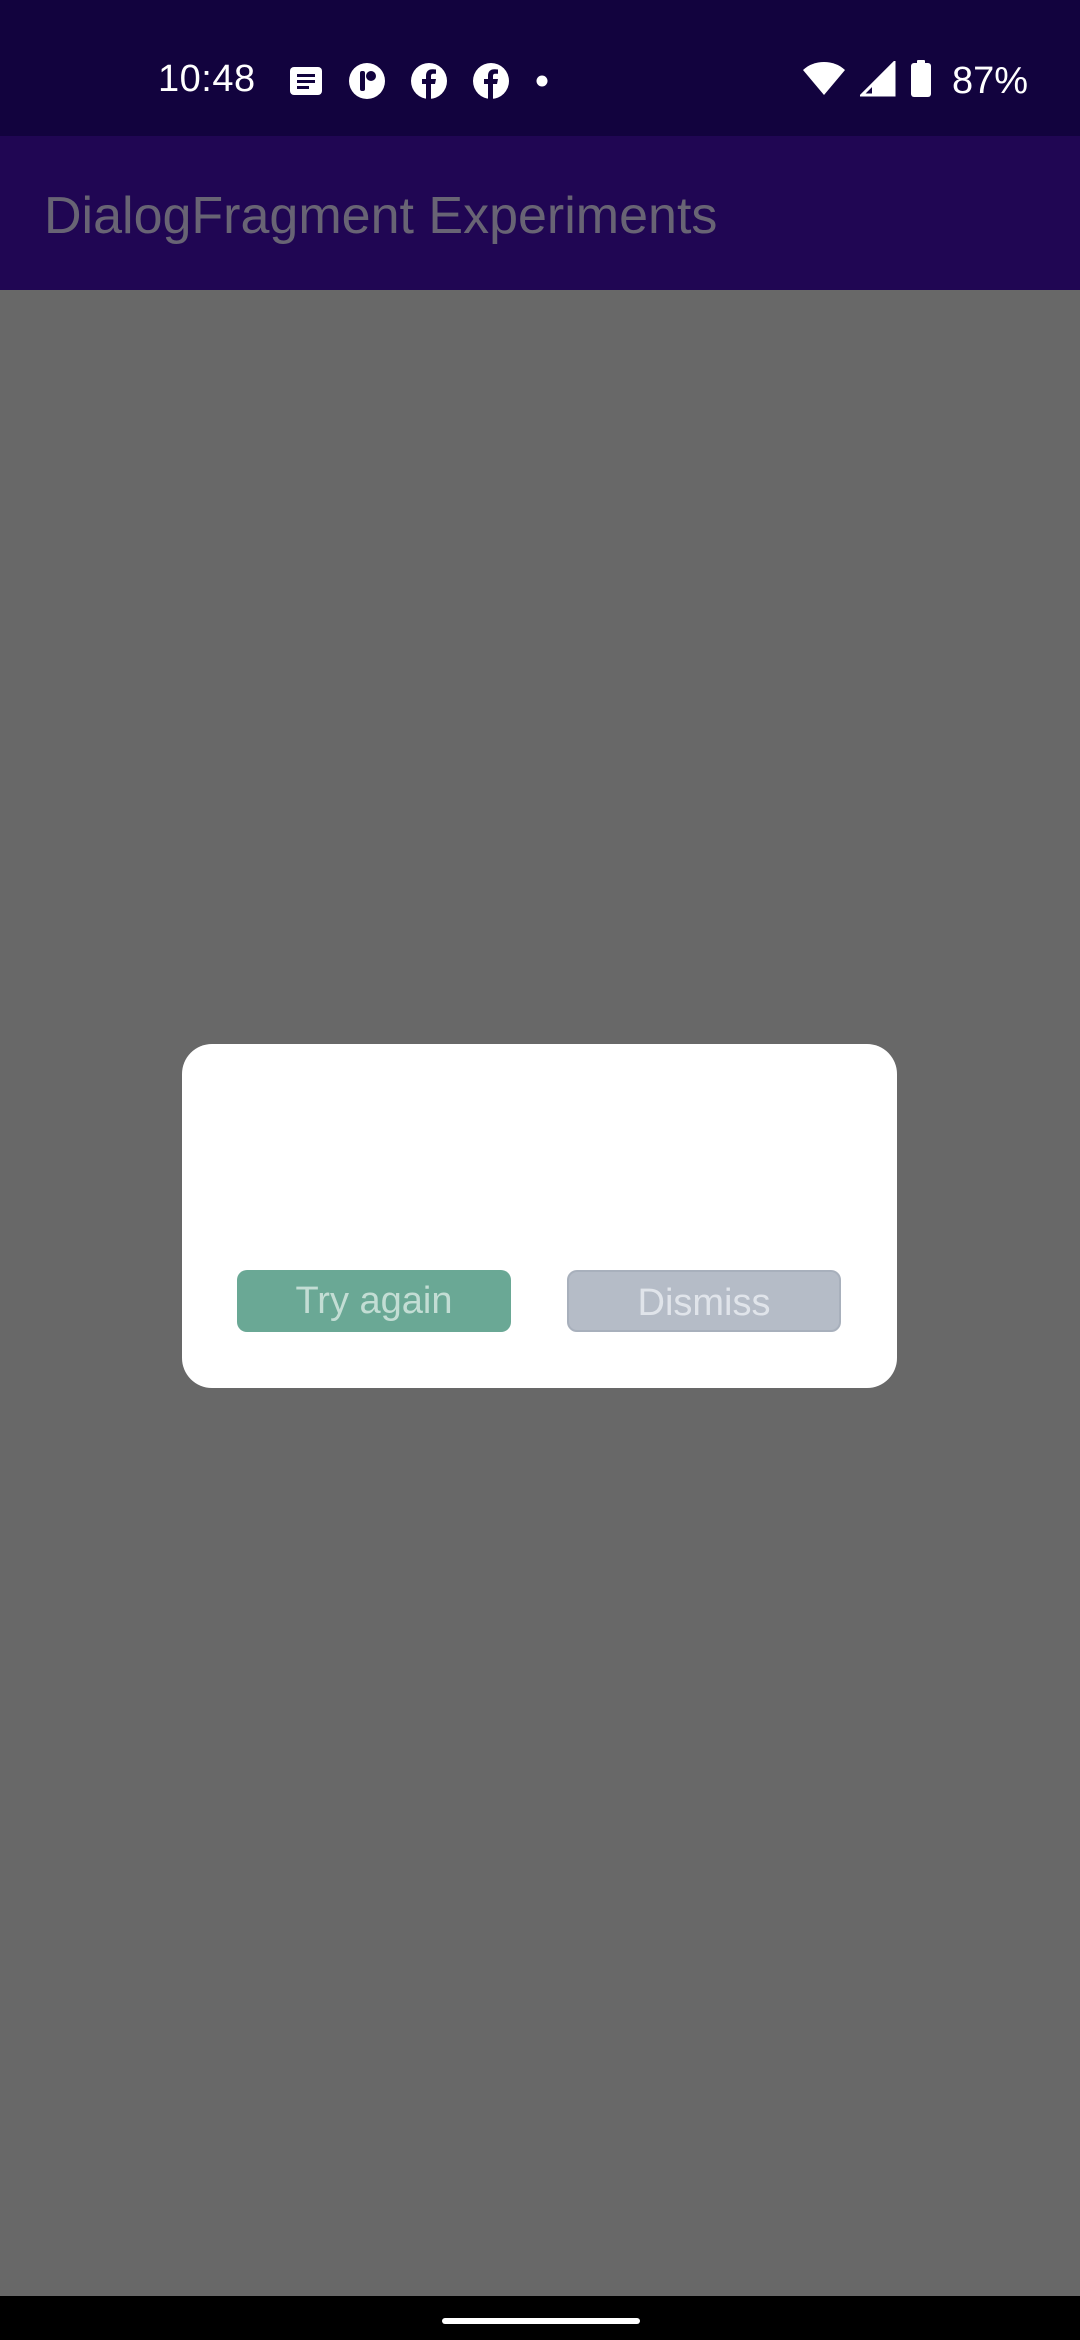  I want to click on status-bar: 10:48 87%, so click(540, 68).